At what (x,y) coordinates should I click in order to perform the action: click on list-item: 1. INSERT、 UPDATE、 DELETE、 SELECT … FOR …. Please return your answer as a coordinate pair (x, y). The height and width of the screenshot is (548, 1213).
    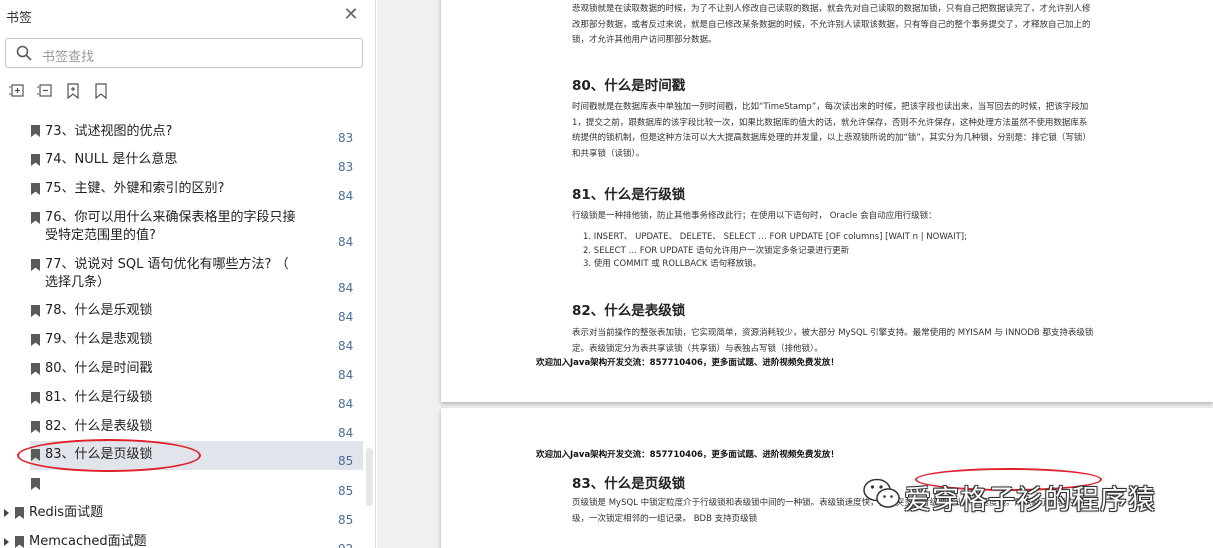
    Looking at the image, I should click on (775, 237).